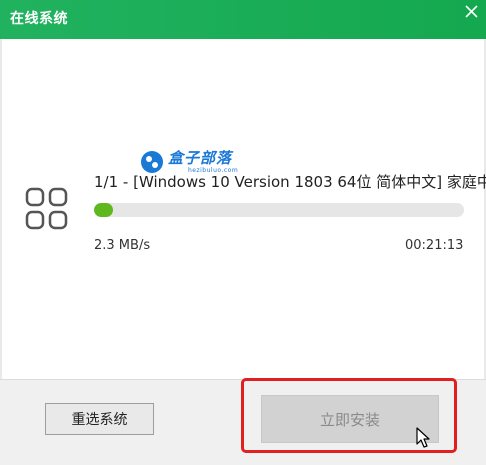 The image size is (486, 465). I want to click on reselect-system-button: 重选系统, so click(99, 419).